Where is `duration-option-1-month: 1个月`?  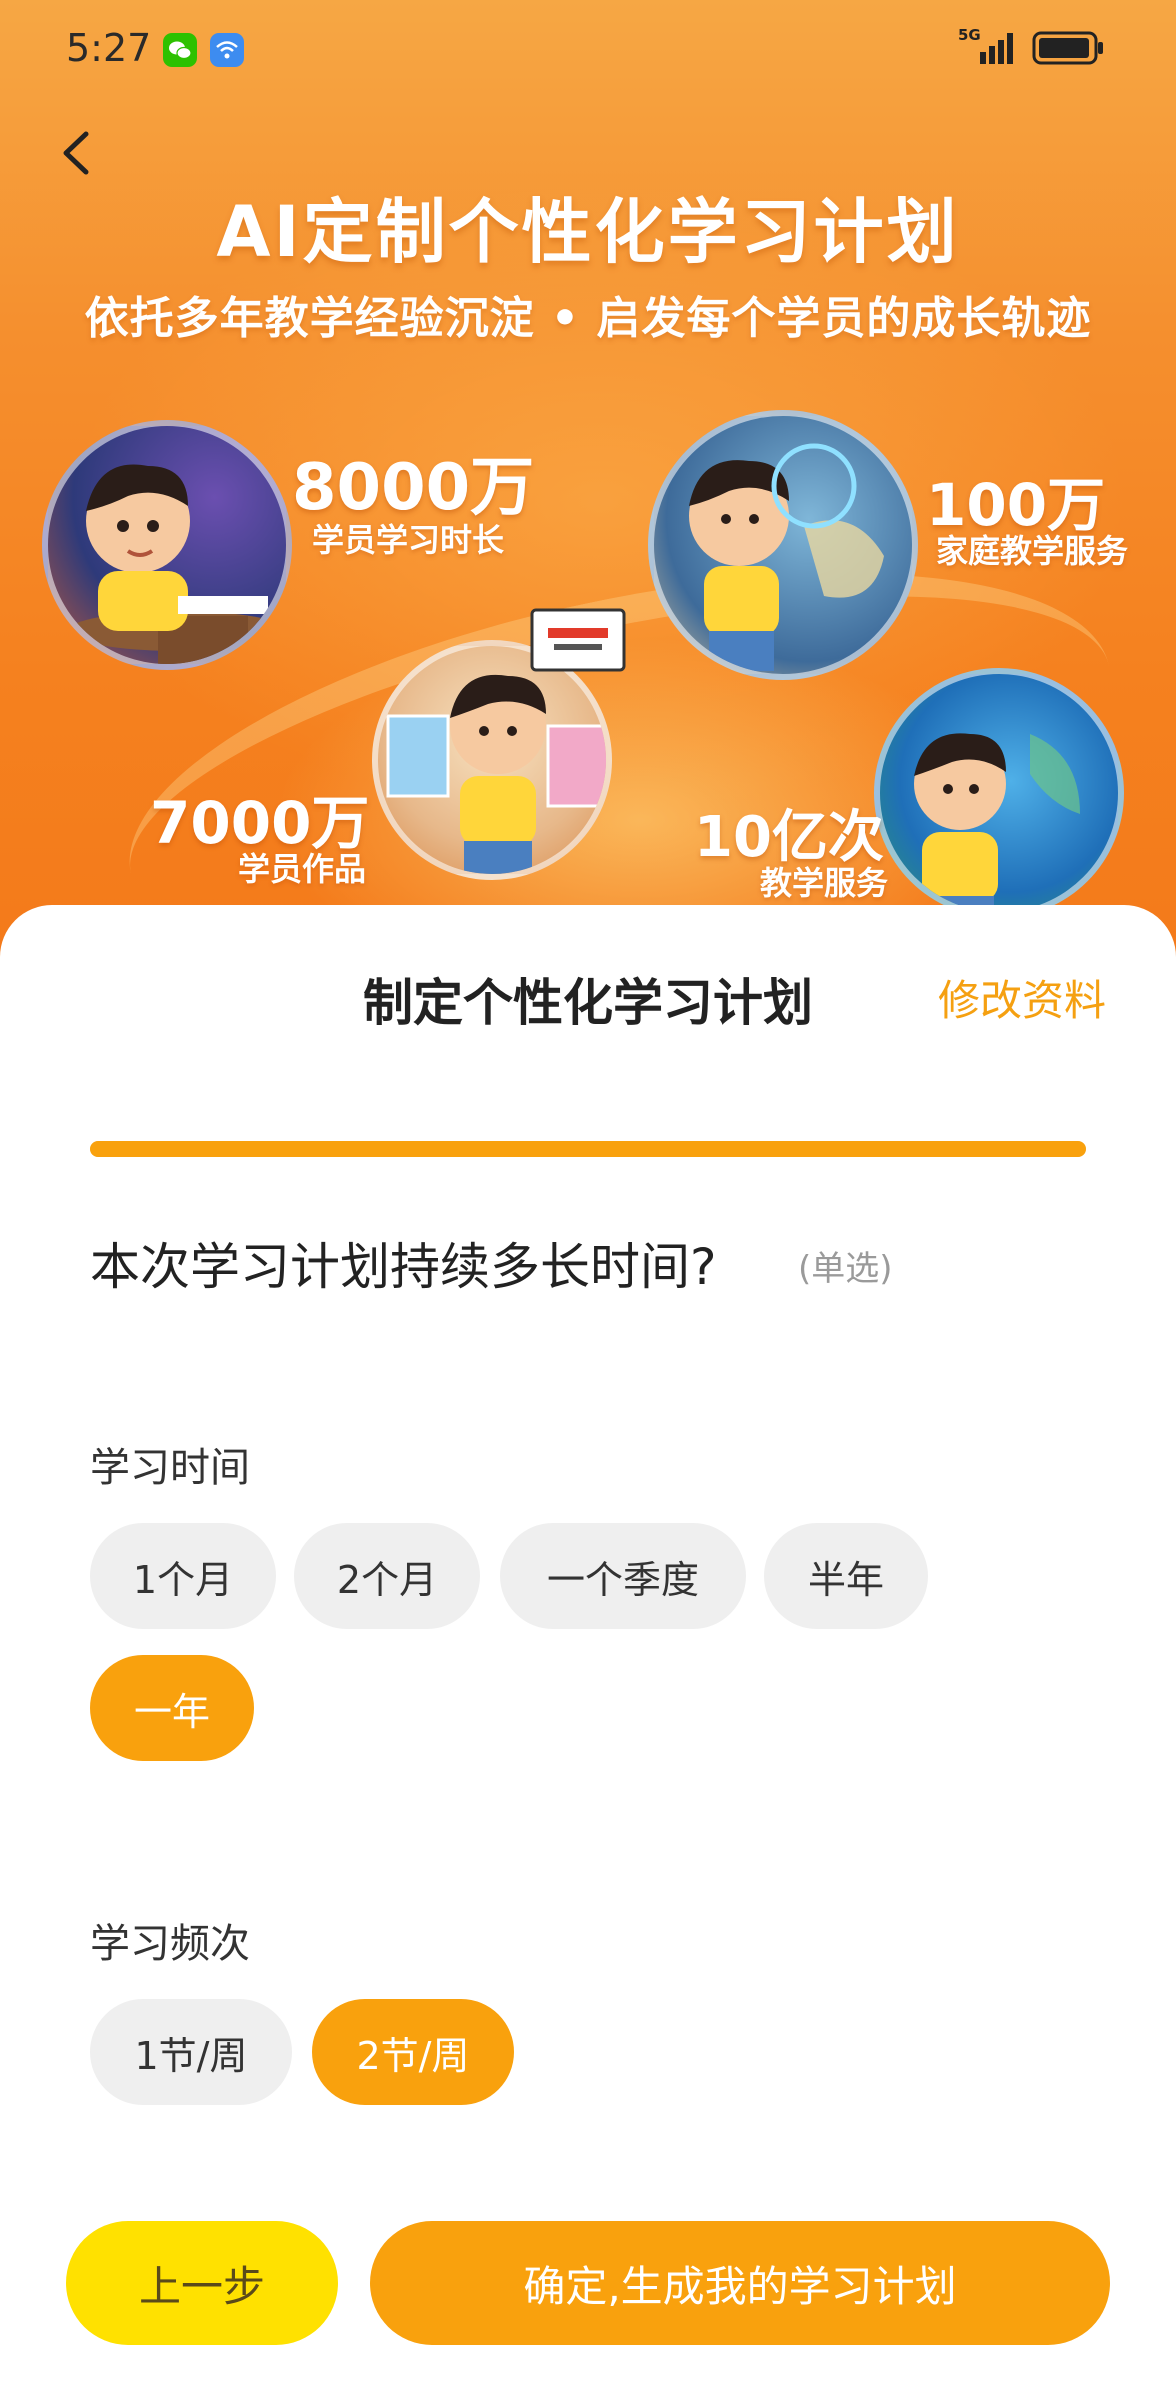 duration-option-1-month: 1个月 is located at coordinates (183, 1576).